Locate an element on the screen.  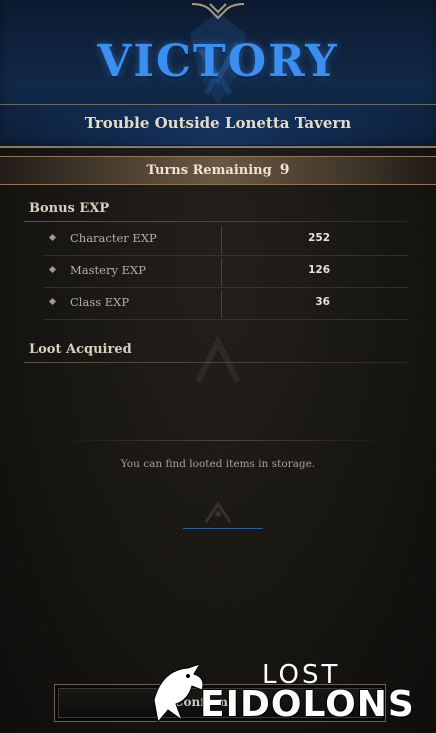
turns-remaining-value: 9 is located at coordinates (284, 170).